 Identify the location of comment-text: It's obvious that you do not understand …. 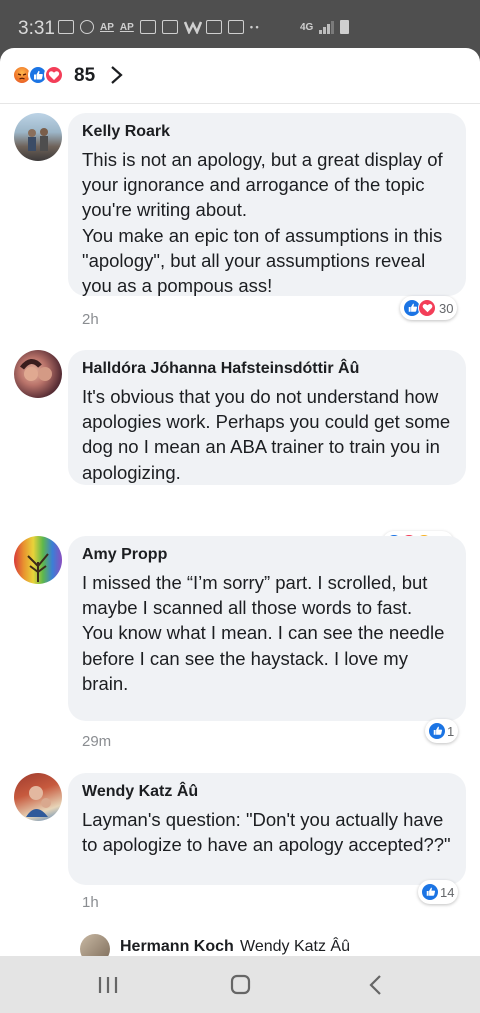
(266, 434).